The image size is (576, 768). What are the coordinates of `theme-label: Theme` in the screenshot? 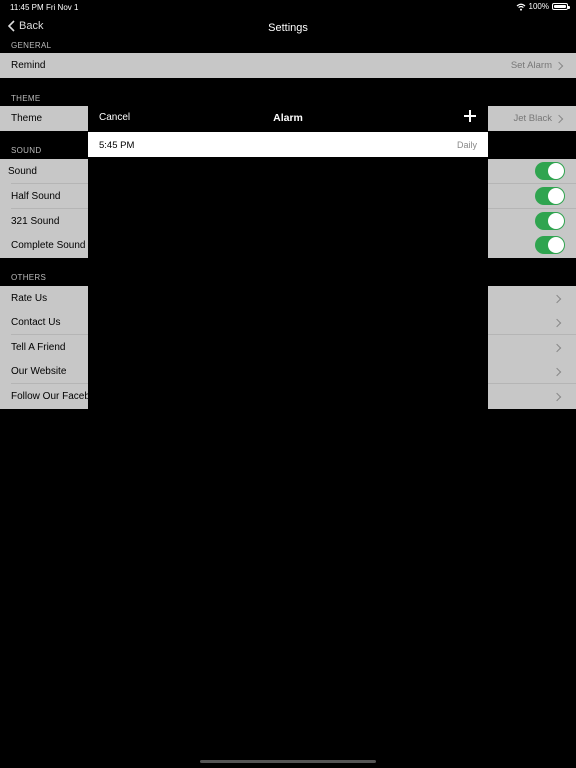 It's located at (27, 118).